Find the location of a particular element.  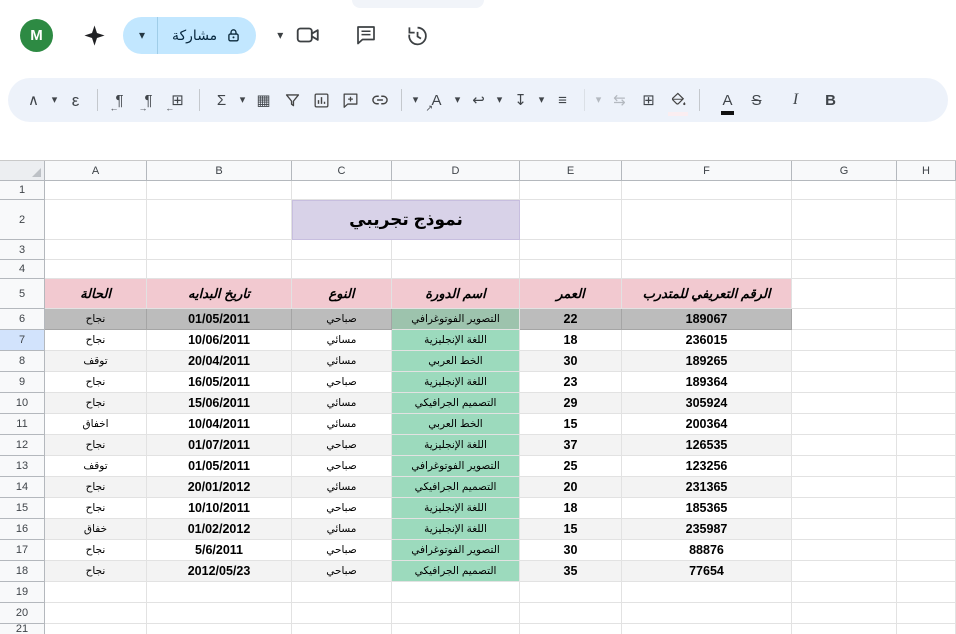

cell-A21 is located at coordinates (96, 629).